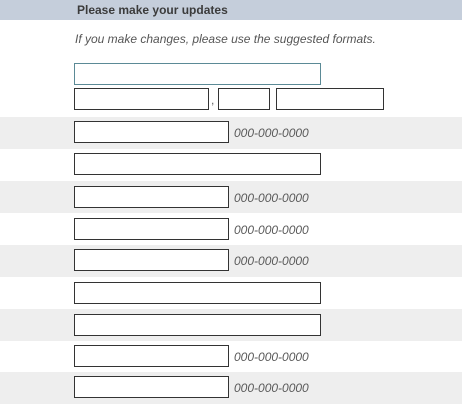 The width and height of the screenshot is (462, 404). I want to click on section-title: Please make your updates, so click(152, 10).